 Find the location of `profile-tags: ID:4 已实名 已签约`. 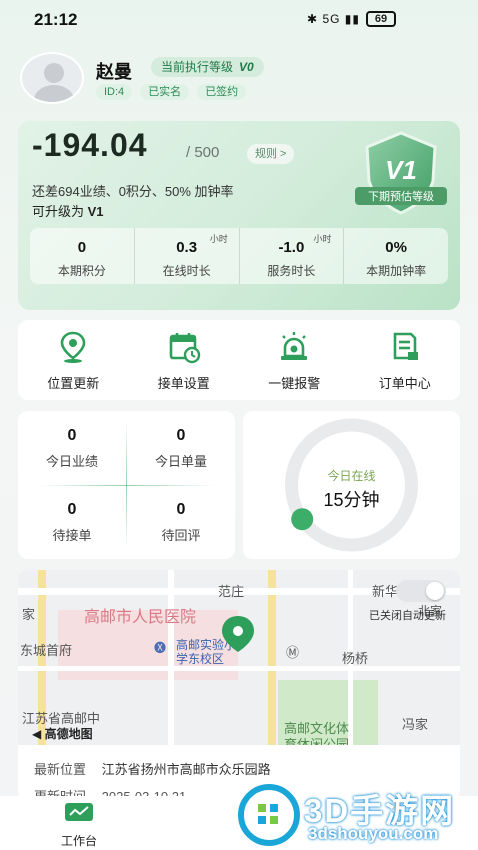

profile-tags: ID:4 已实名 已签约 is located at coordinates (171, 92).